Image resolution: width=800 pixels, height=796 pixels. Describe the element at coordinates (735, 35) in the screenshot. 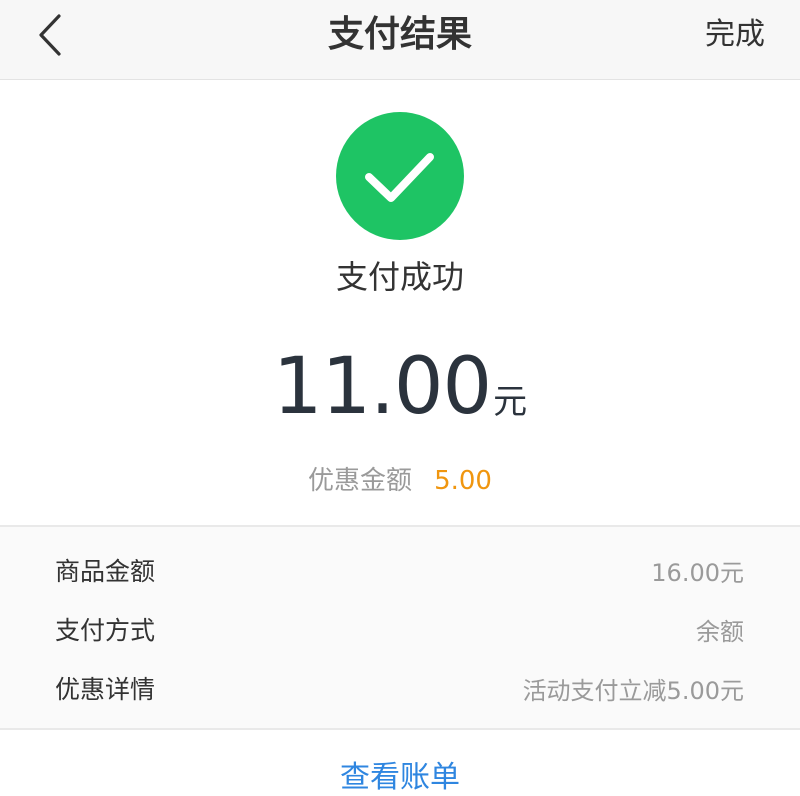

I see `done-button: 完成` at that location.